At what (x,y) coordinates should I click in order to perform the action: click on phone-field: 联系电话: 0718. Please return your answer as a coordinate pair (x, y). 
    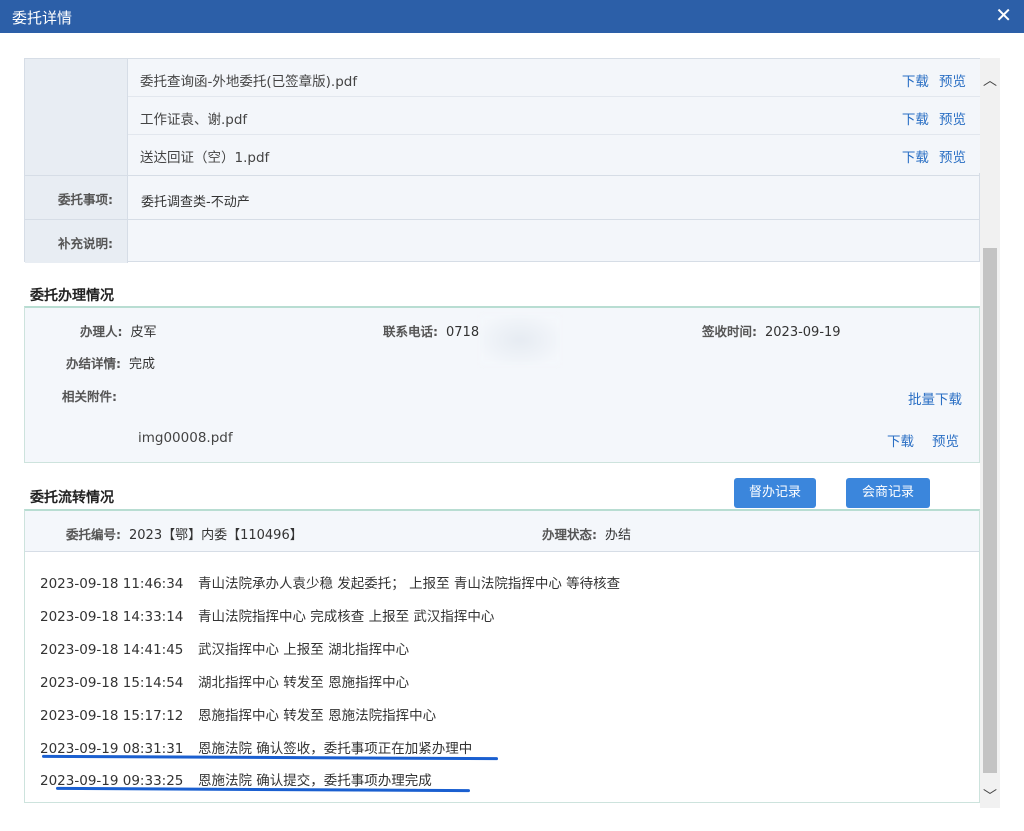
    Looking at the image, I should click on (431, 330).